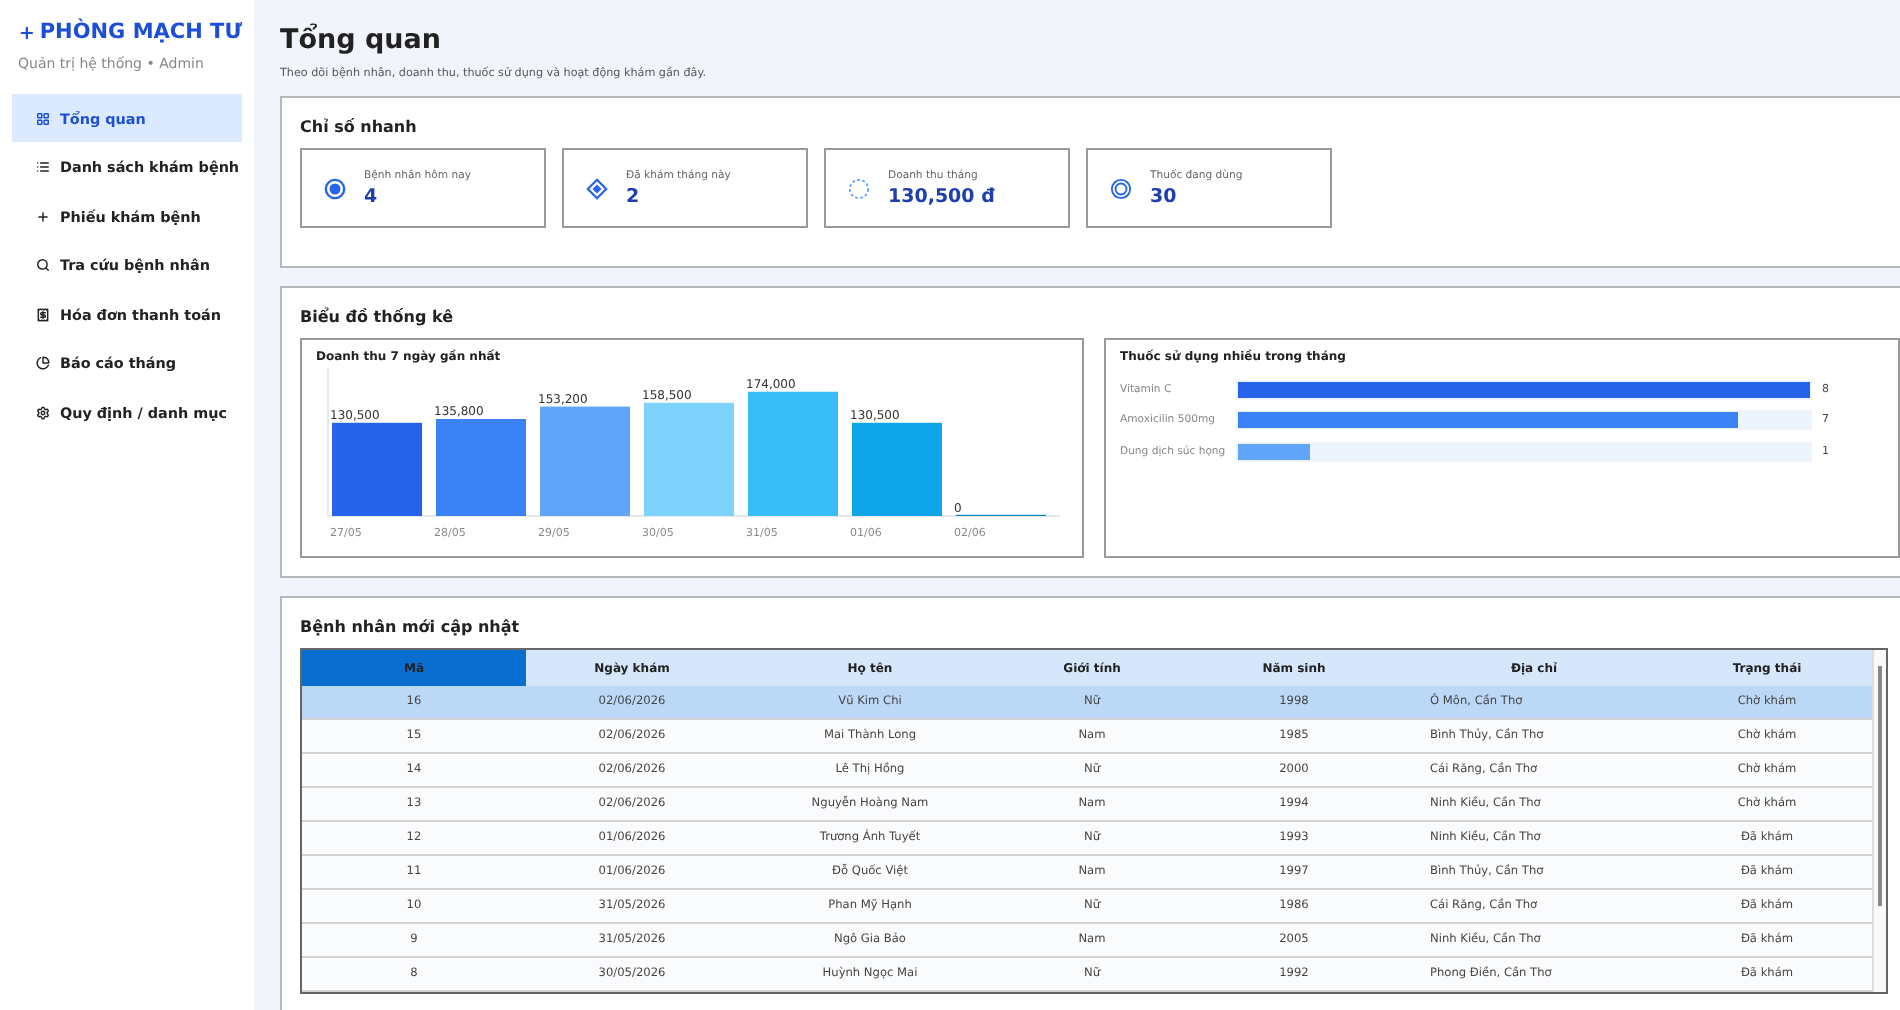  I want to click on rings-icon, so click(1121, 188).